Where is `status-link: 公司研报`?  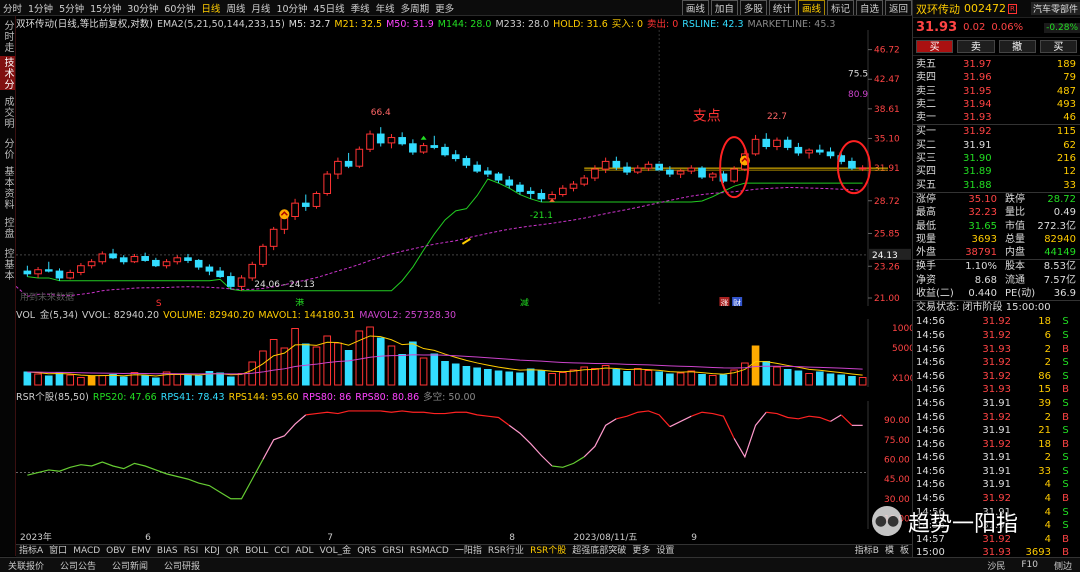 status-link: 公司研报 is located at coordinates (182, 565).